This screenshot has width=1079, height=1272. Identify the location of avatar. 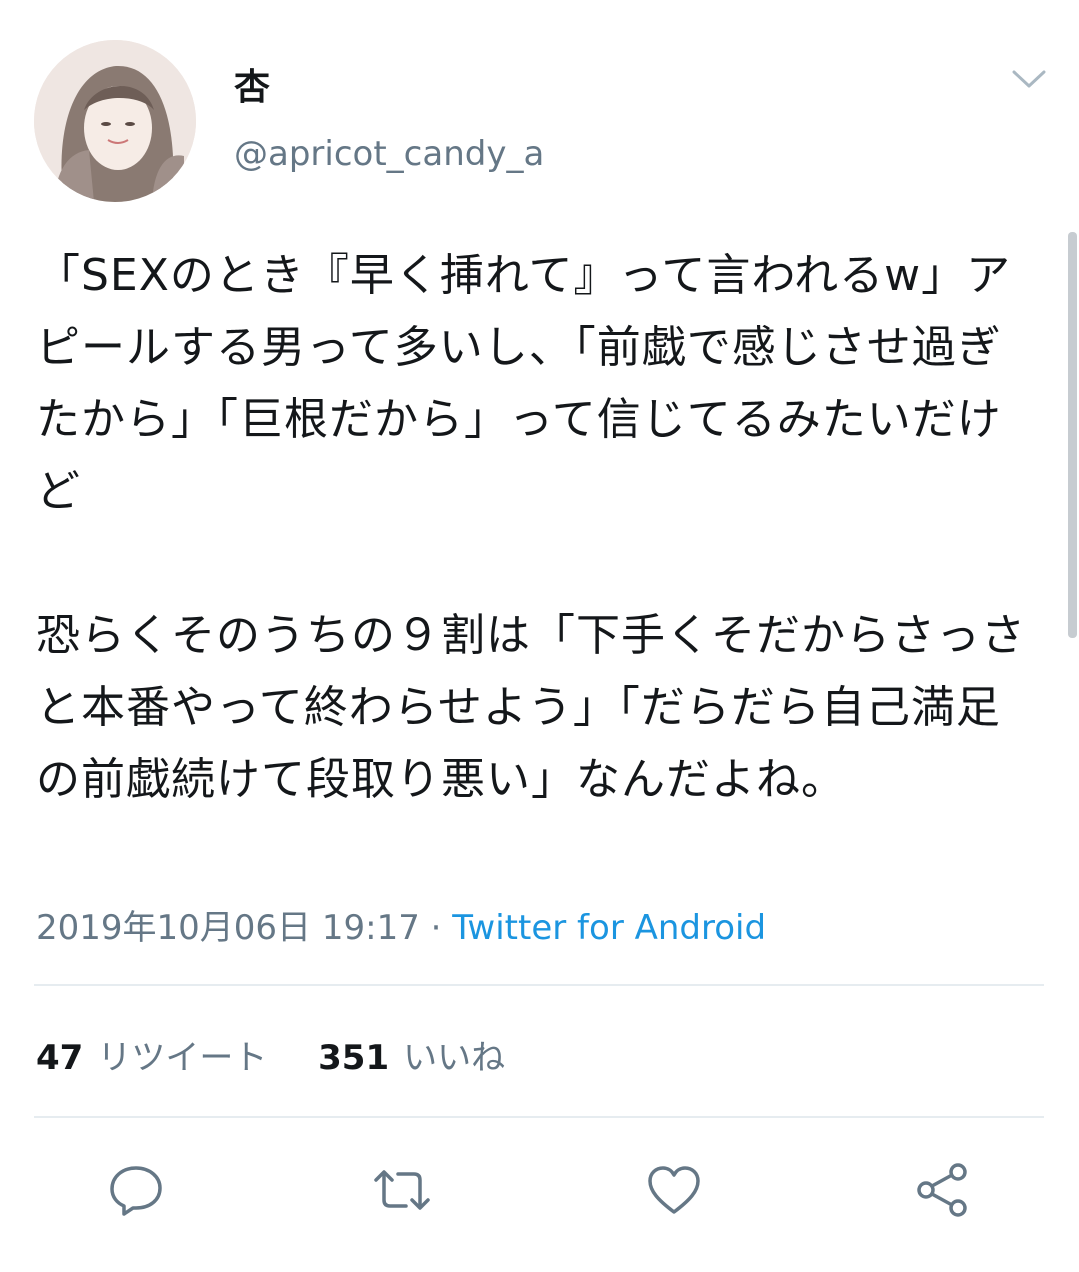
(115, 121).